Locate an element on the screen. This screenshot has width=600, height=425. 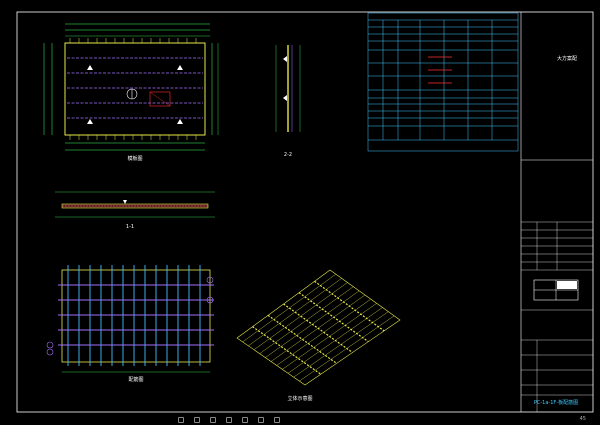
drawing-name: PC-1a-1F-板配筋图 is located at coordinates (556, 402).